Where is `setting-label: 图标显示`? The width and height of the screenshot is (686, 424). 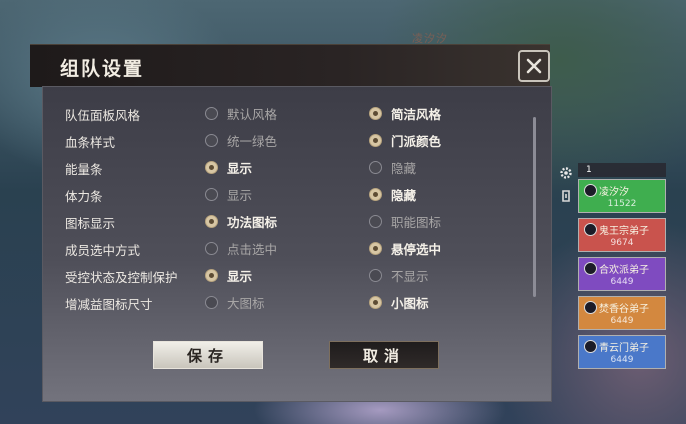 setting-label: 图标显示 is located at coordinates (90, 223).